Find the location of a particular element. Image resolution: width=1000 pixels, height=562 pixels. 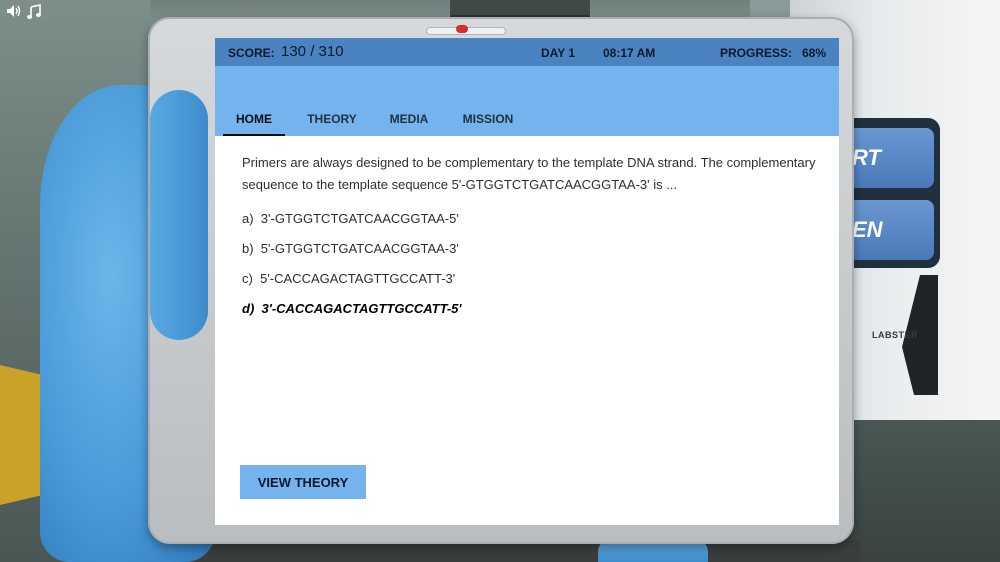

tab-media: MEDIA is located at coordinates (409, 124).